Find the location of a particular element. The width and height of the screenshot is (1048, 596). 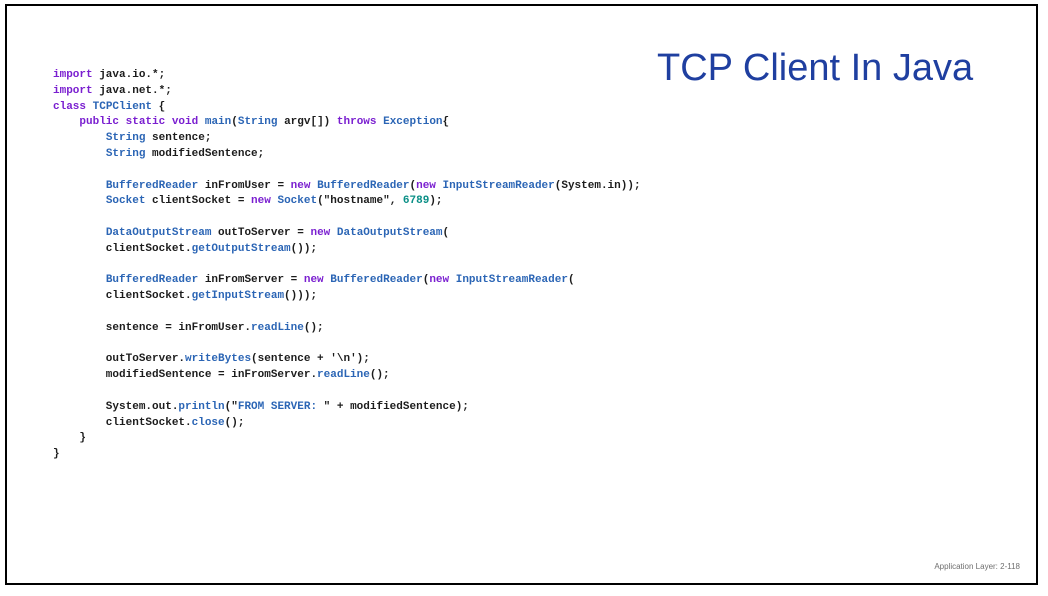

code-line: clientSocket.close(); is located at coordinates (347, 424).